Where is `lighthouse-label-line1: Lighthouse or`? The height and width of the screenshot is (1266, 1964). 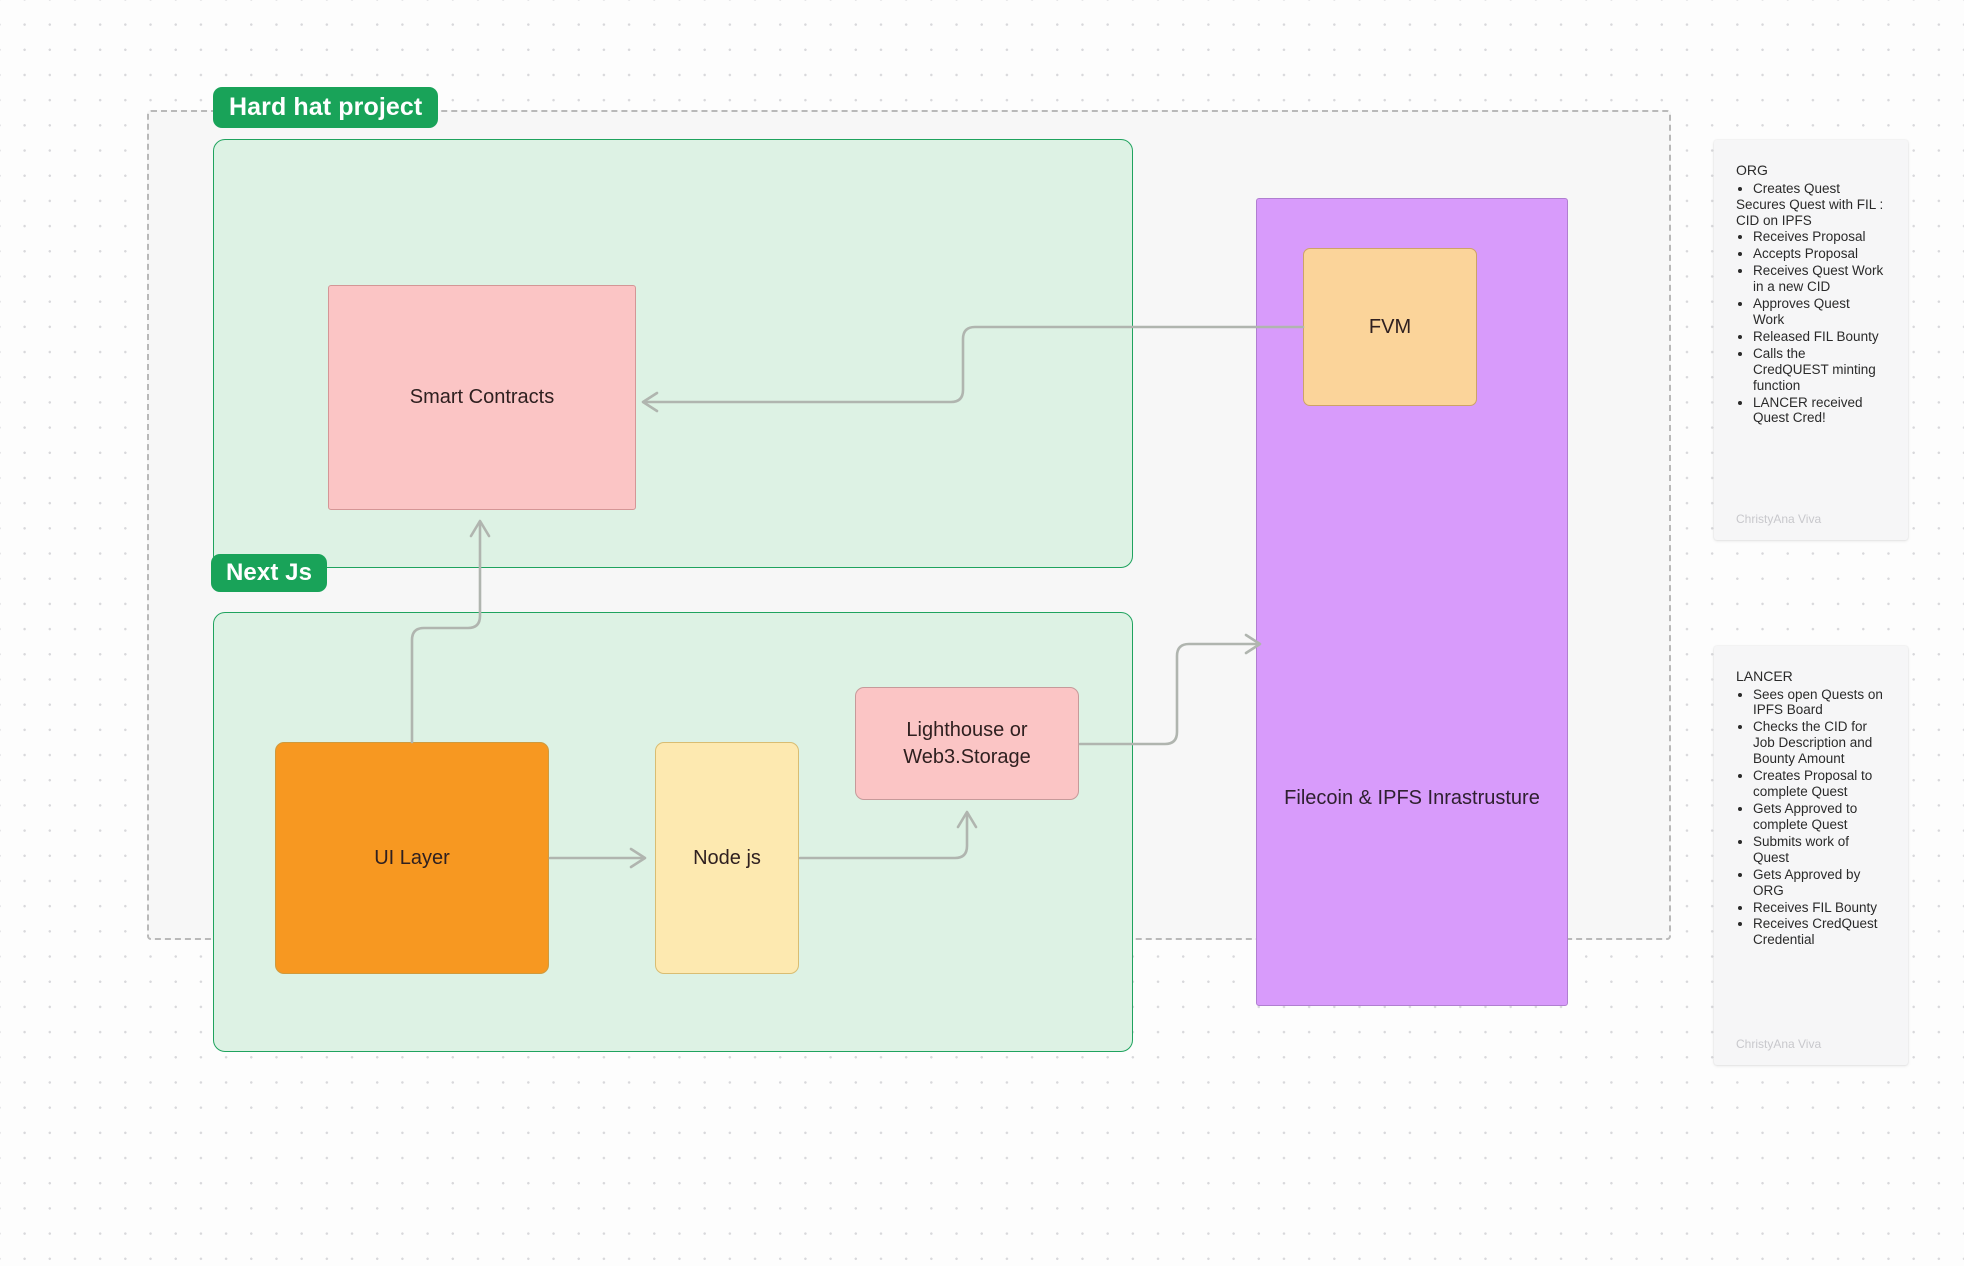
lighthouse-label-line1: Lighthouse or is located at coordinates (967, 729).